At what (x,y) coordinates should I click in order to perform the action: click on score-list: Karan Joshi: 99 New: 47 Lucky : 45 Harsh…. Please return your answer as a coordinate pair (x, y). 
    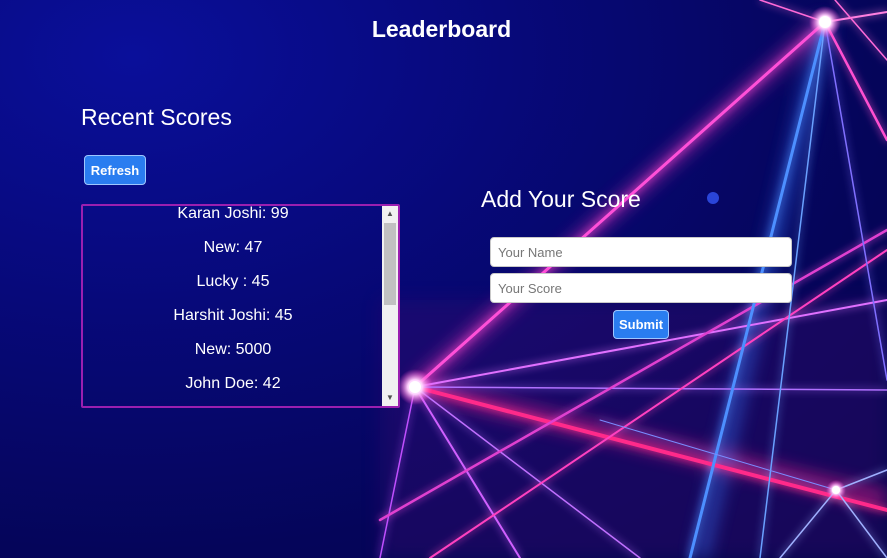
    Looking at the image, I should click on (240, 306).